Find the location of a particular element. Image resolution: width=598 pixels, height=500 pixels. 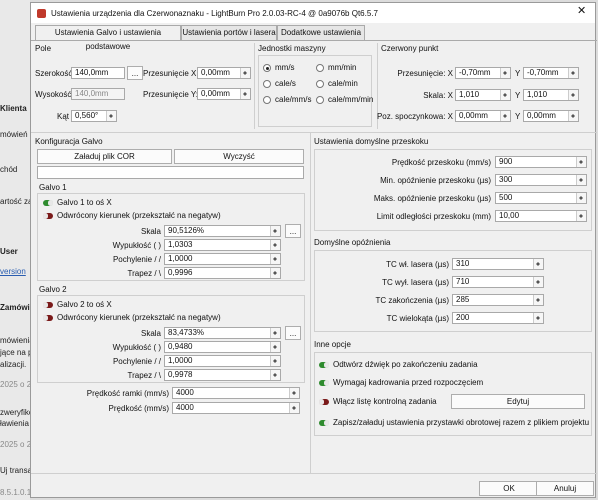

cancel-button: Anuluj is located at coordinates (565, 488).